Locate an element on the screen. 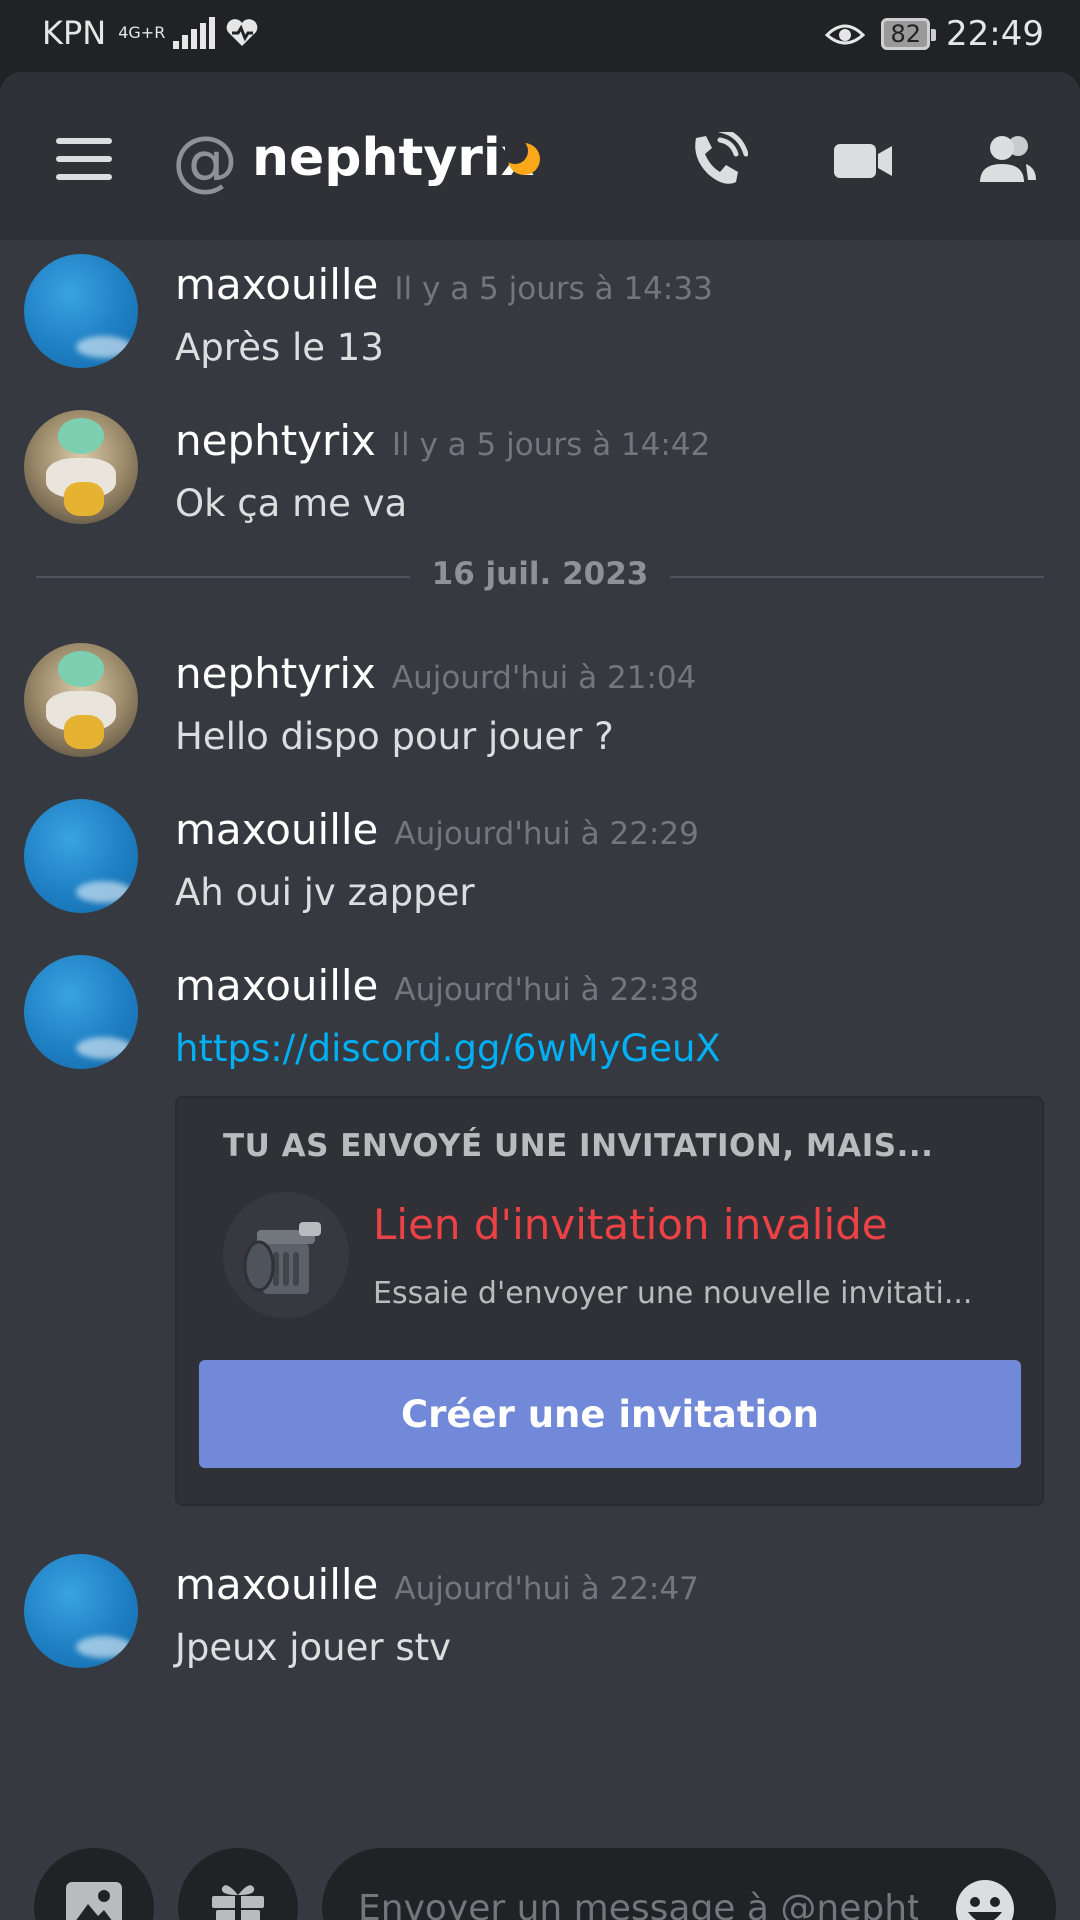  create-invite-button: Créer une invitation is located at coordinates (610, 1414).